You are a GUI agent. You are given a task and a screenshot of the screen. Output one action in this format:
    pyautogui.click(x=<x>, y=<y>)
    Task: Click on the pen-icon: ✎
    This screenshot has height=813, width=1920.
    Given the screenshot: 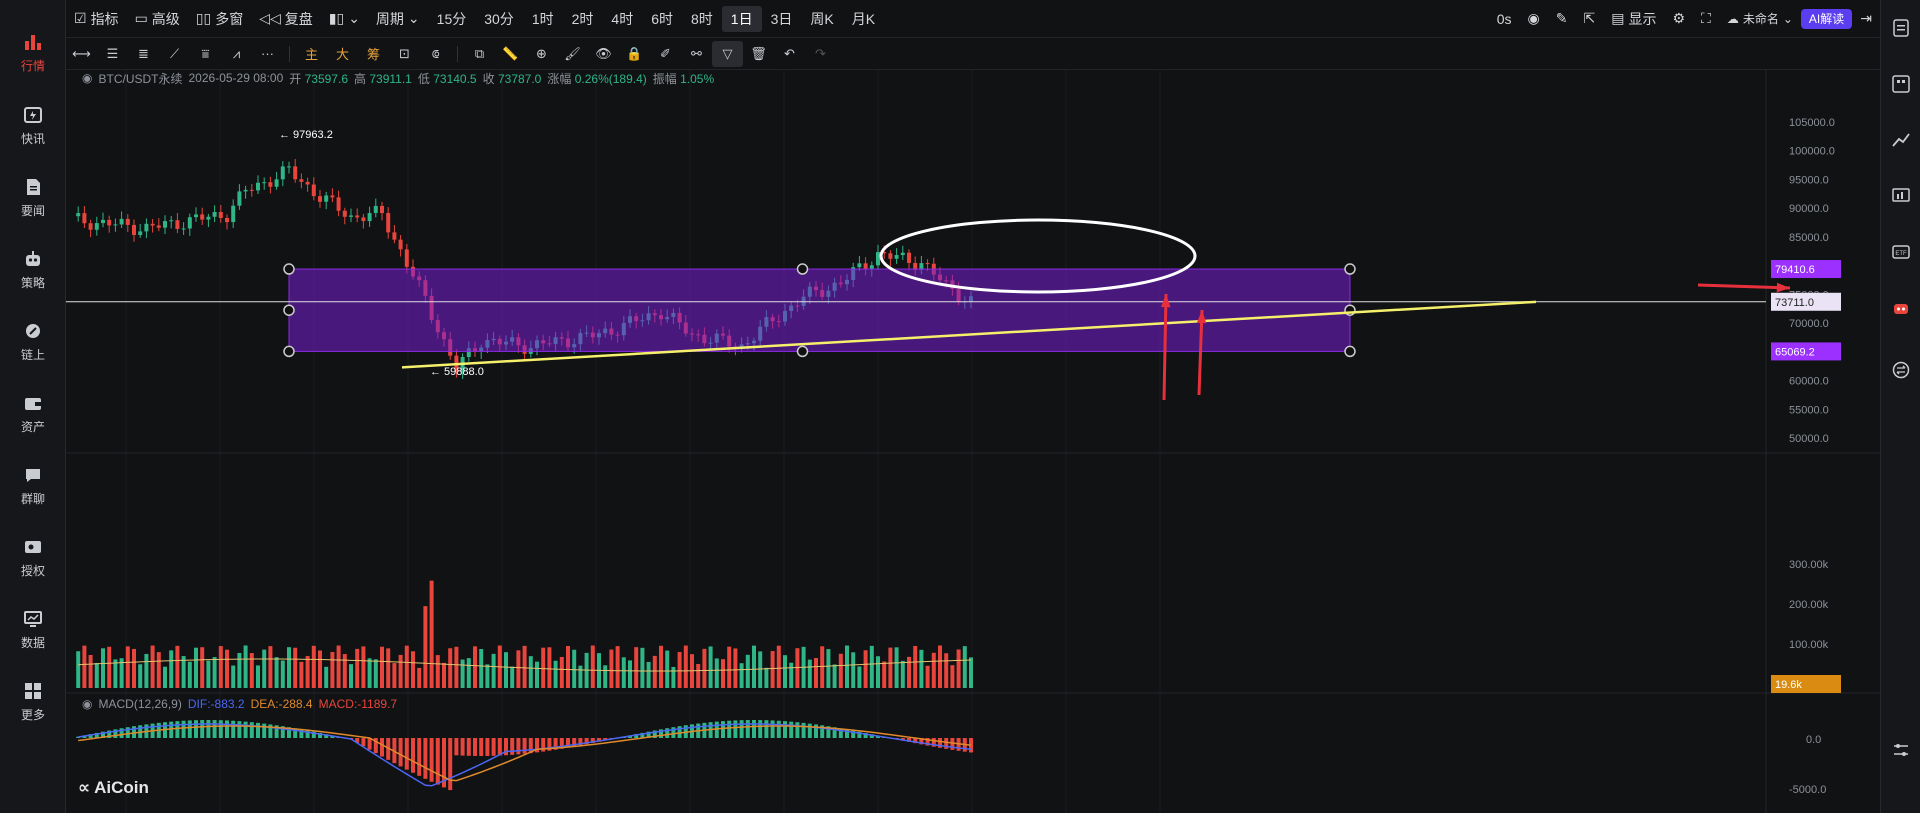 What is the action you would take?
    pyautogui.click(x=1562, y=19)
    